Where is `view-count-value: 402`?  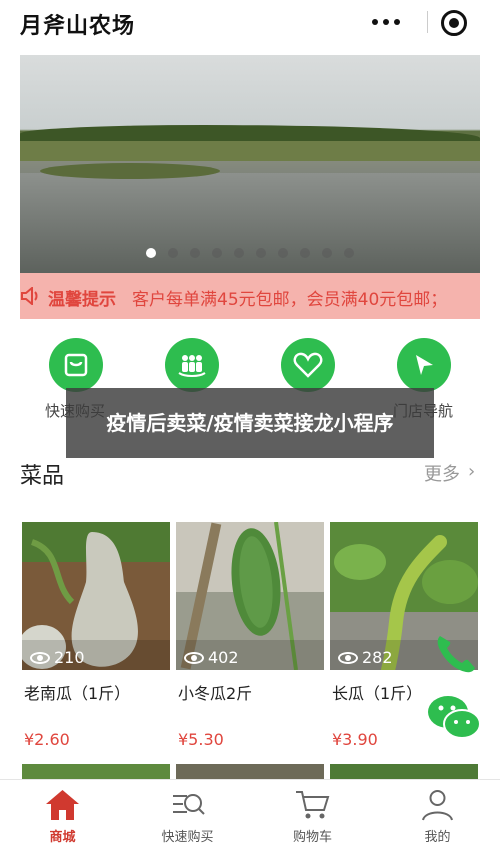
view-count-value: 402 is located at coordinates (223, 657).